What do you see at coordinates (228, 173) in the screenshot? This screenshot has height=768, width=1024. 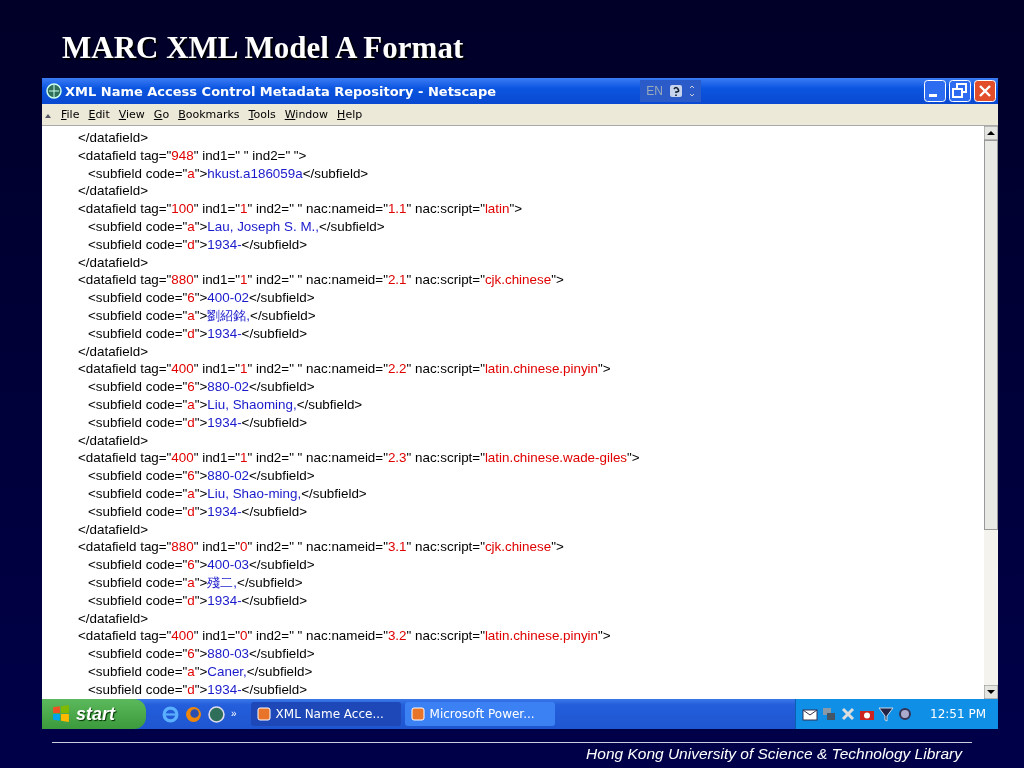 I see `code-line: <subfield code="a">hkust.a186059a</subfield>` at bounding box center [228, 173].